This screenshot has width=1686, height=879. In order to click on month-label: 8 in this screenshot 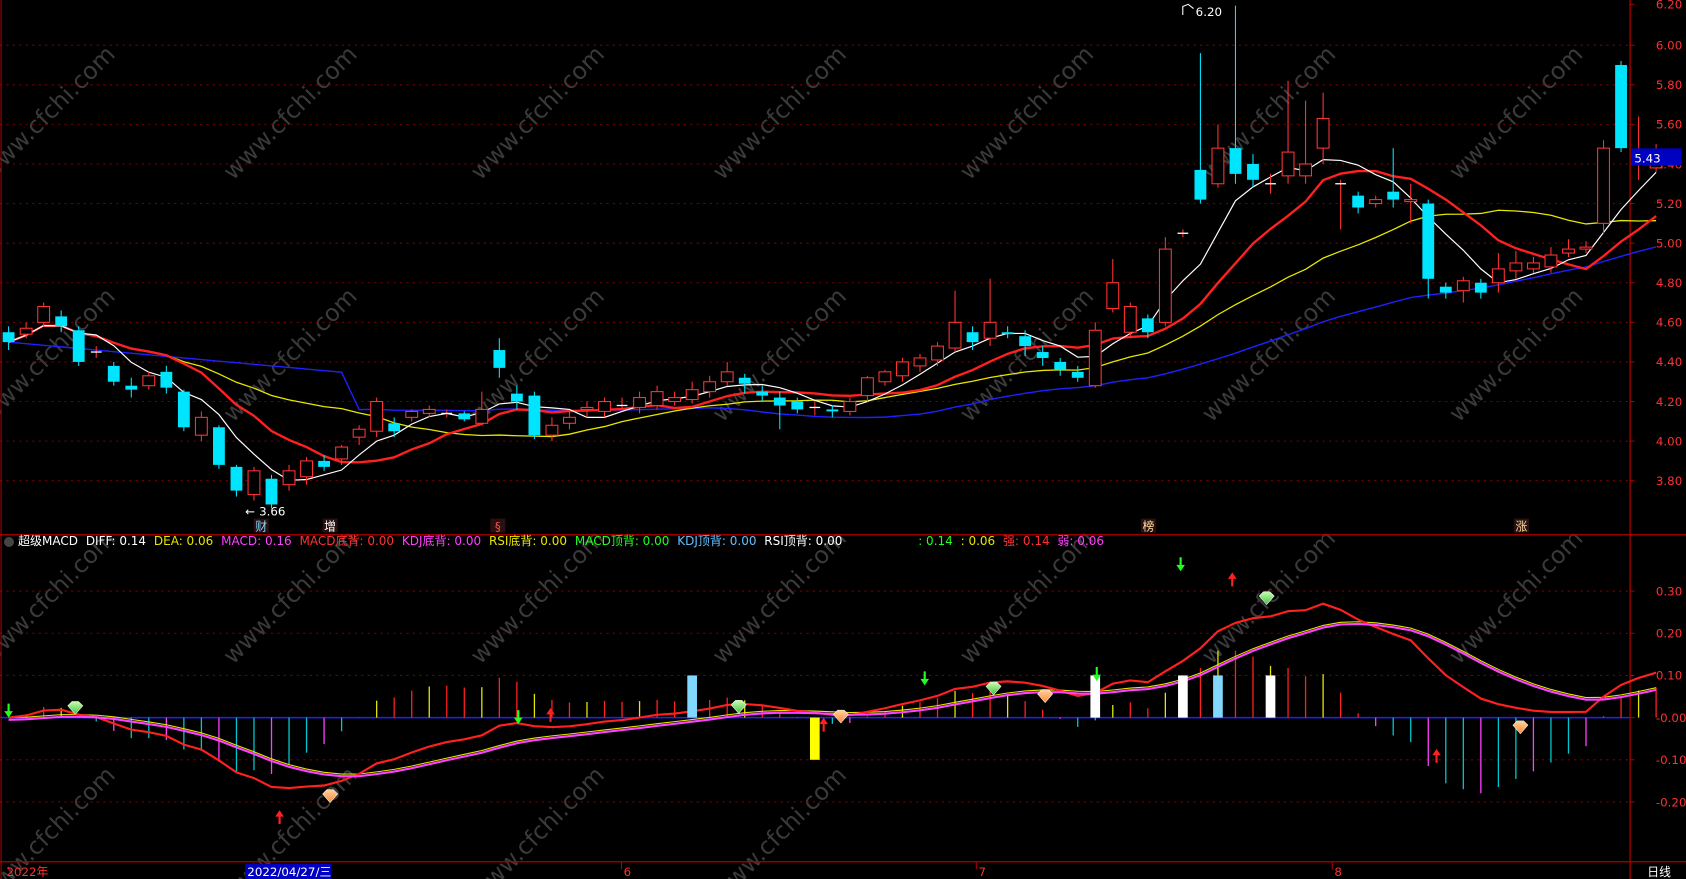, I will do `click(1338, 872)`.